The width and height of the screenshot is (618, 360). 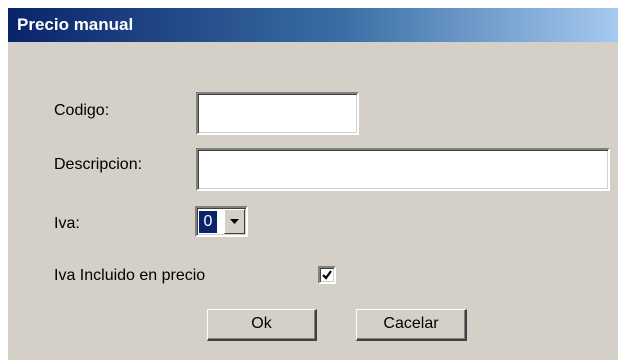 I want to click on ok-button: Ok, so click(x=262, y=325).